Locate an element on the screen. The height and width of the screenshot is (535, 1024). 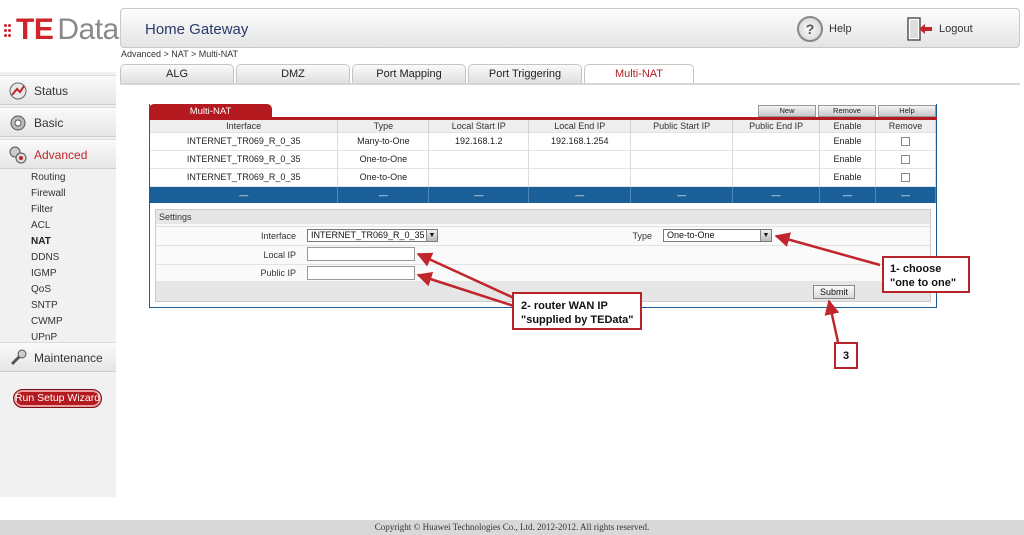
tab-port-triggering: Port Triggering is located at coordinates (525, 74).